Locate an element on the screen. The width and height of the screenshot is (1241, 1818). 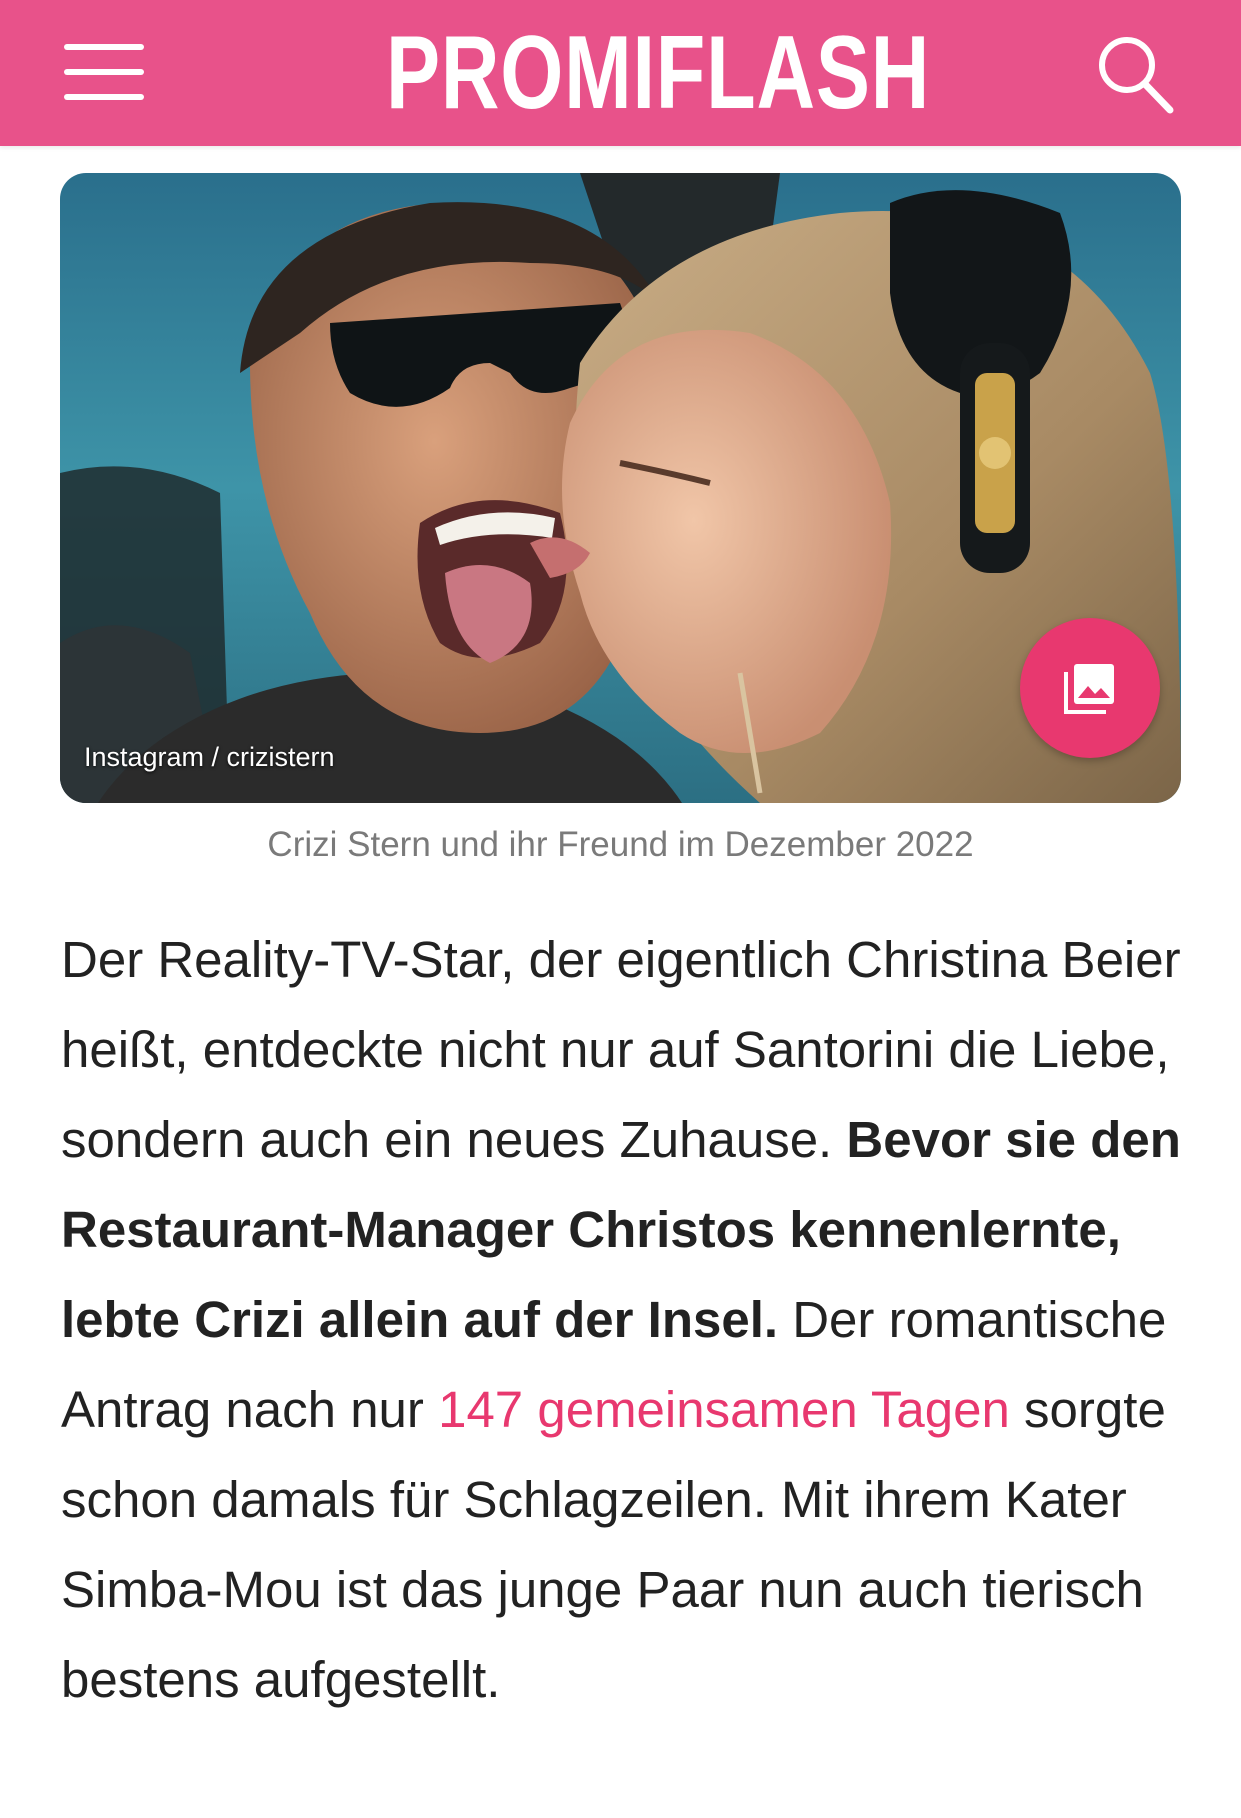
search-icon is located at coordinates (1136, 75).